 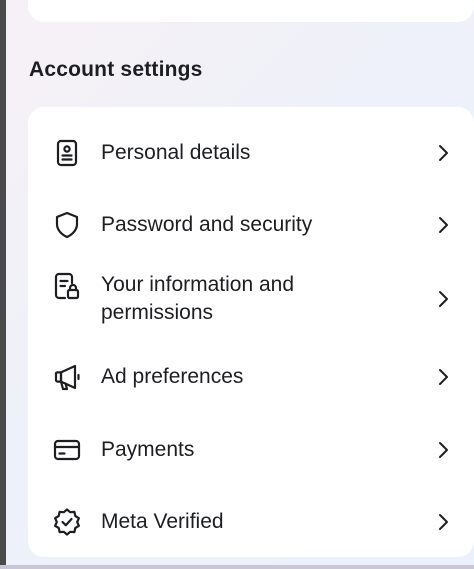 What do you see at coordinates (67, 286) in the screenshot?
I see `document-lock-icon` at bounding box center [67, 286].